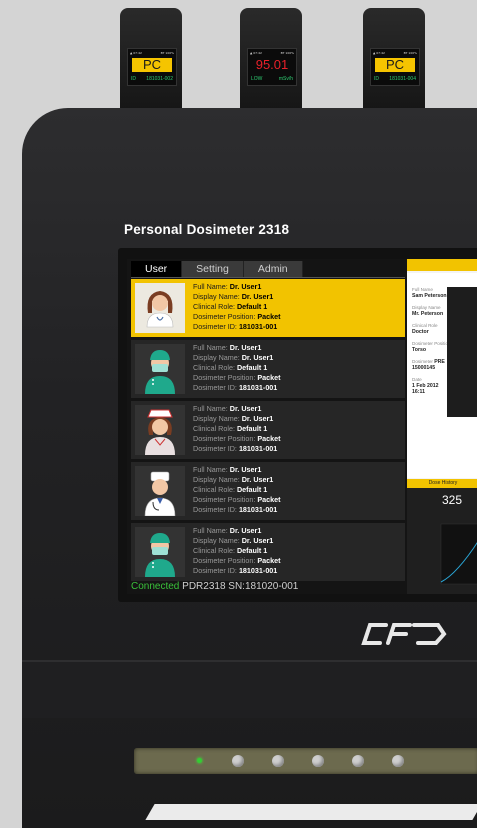  Describe the element at coordinates (404, 634) in the screenshot. I see `brand-logo` at that location.